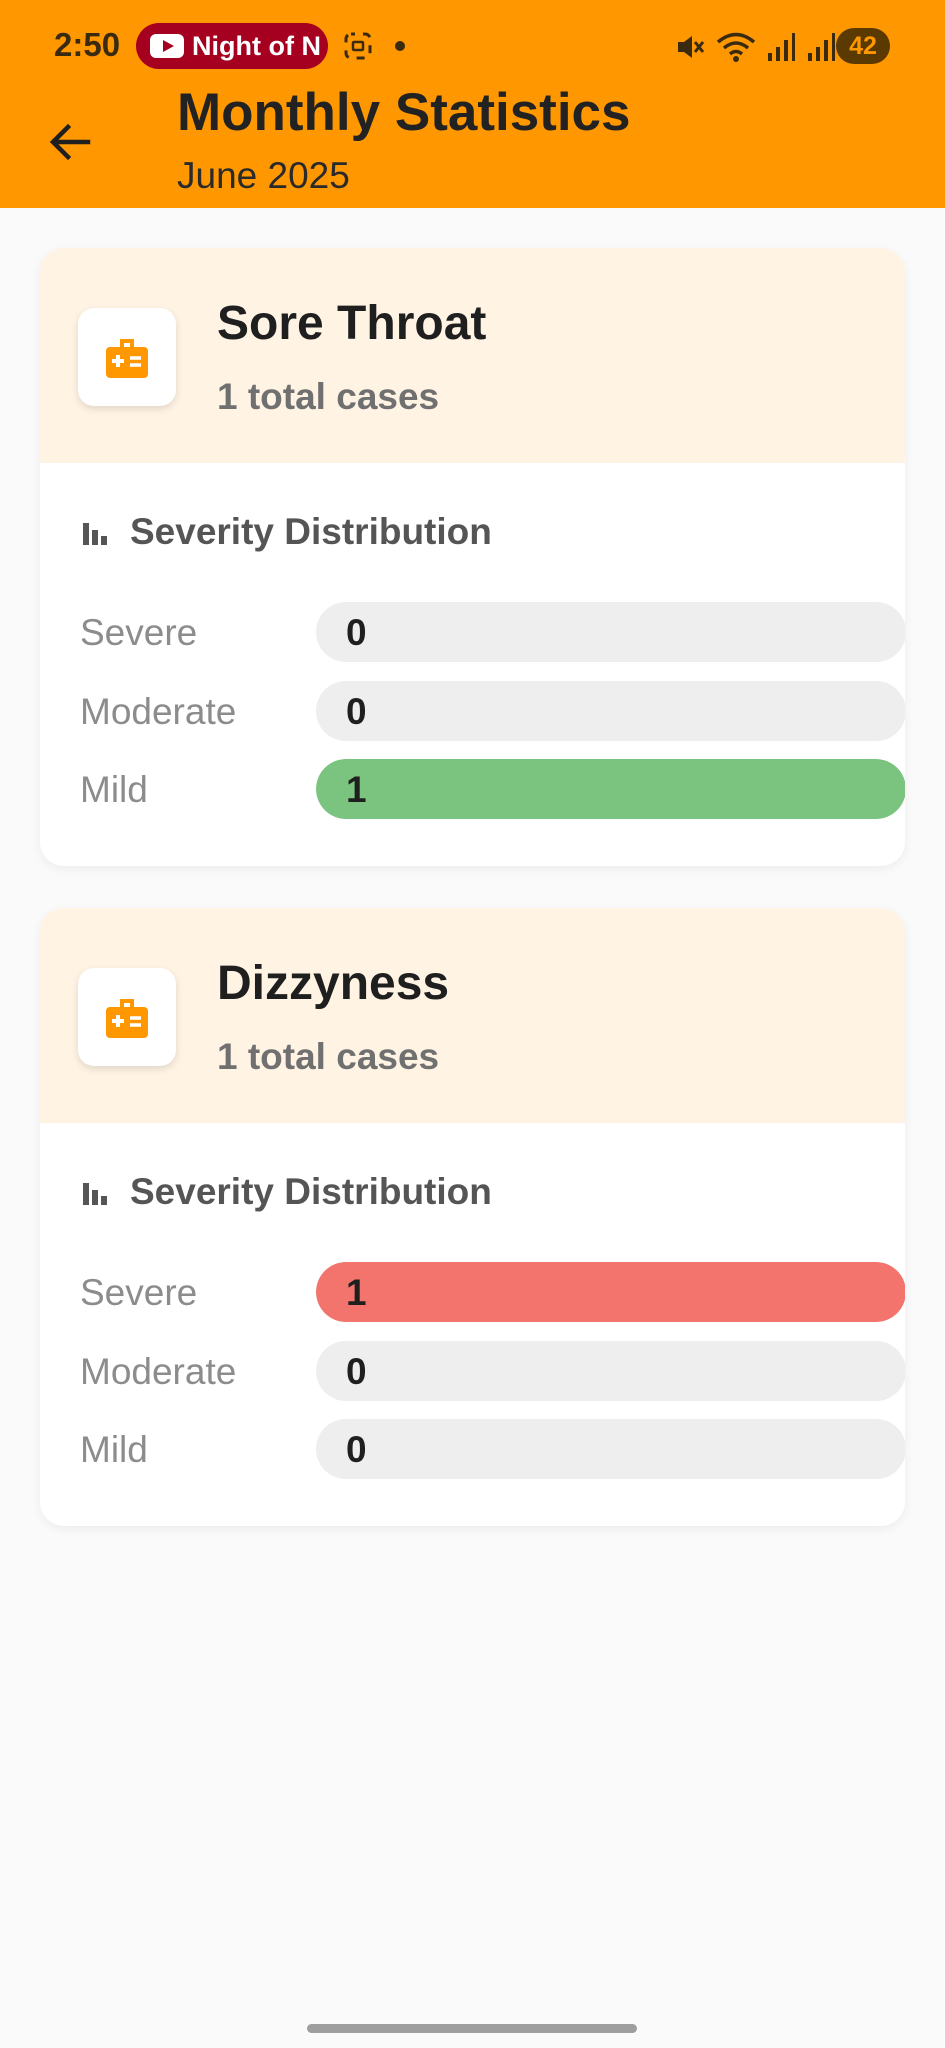 The height and width of the screenshot is (2048, 945). I want to click on severity-row-mild: Mild 0, so click(492, 1449).